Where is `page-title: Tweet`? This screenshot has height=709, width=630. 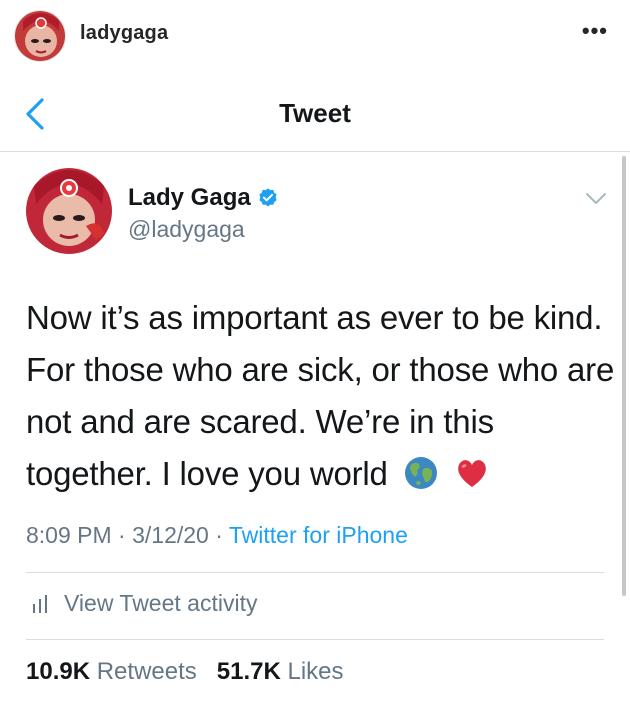
page-title: Tweet is located at coordinates (315, 113).